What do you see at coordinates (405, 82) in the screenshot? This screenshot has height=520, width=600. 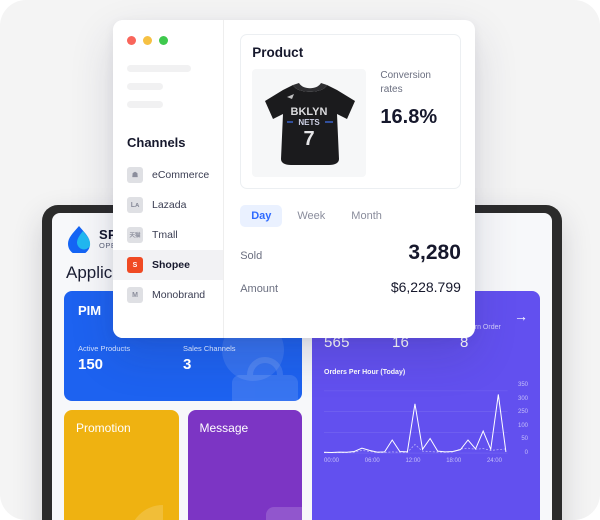 I see `conversion-label: Conversion rates` at bounding box center [405, 82].